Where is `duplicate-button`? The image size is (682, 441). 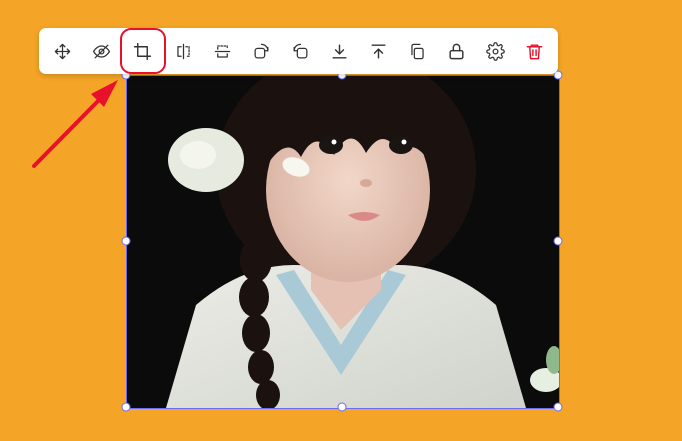
duplicate-button is located at coordinates (418, 51).